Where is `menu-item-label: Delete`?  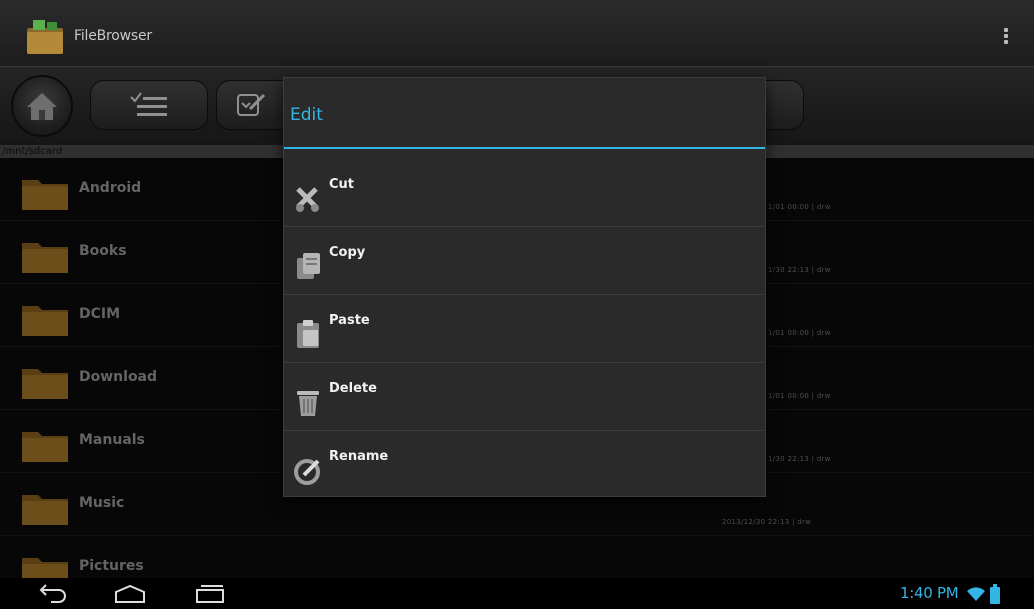 menu-item-label: Delete is located at coordinates (353, 388).